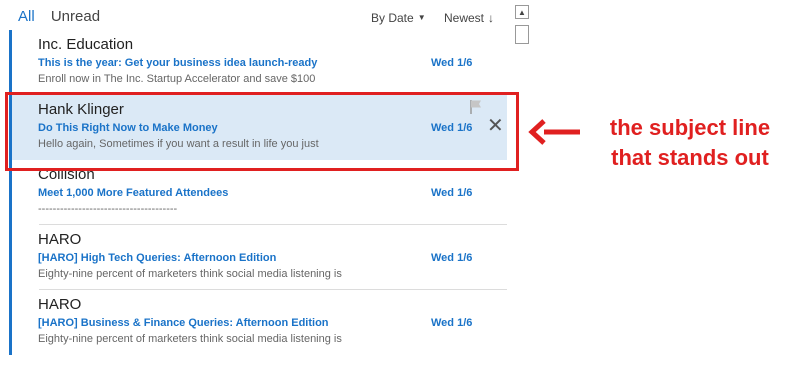  What do you see at coordinates (522, 12) in the screenshot?
I see `scroll-up-button: ▲` at bounding box center [522, 12].